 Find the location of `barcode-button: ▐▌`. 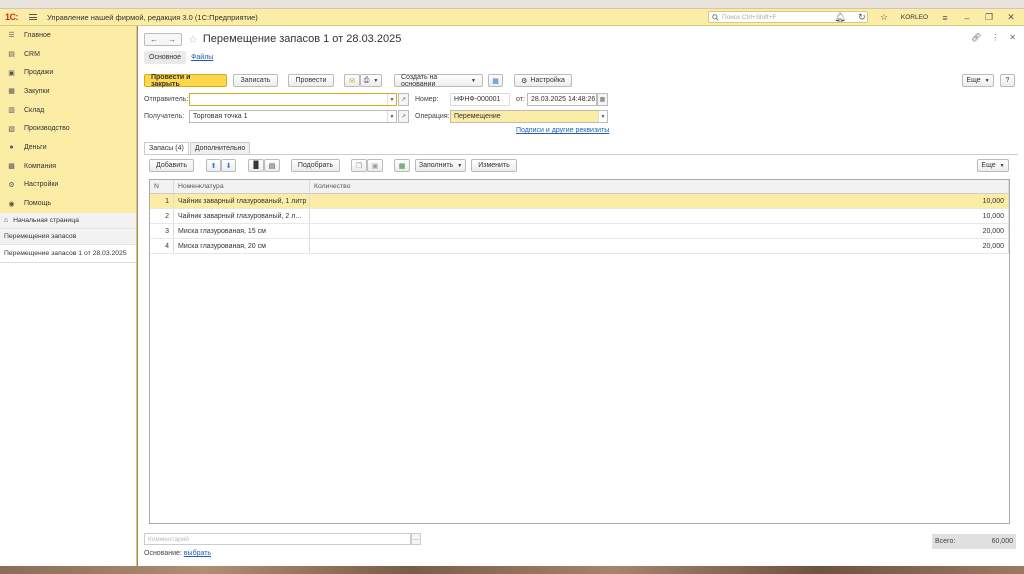

barcode-button: ▐▌ is located at coordinates (256, 165).